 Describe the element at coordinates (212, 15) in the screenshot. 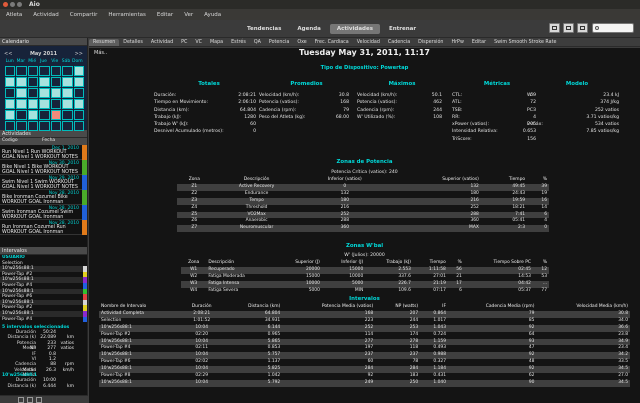

I see `menu-6: Ayuda` at that location.